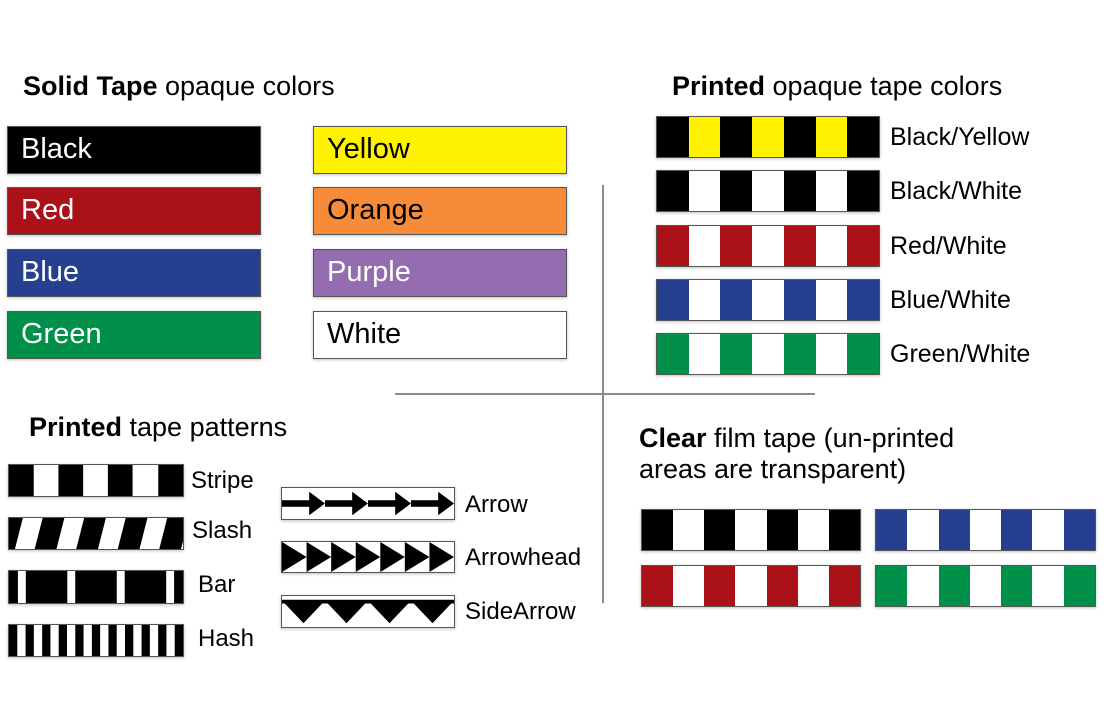 The height and width of the screenshot is (715, 1106). I want to click on printed-tape-black-yellow, so click(768, 137).